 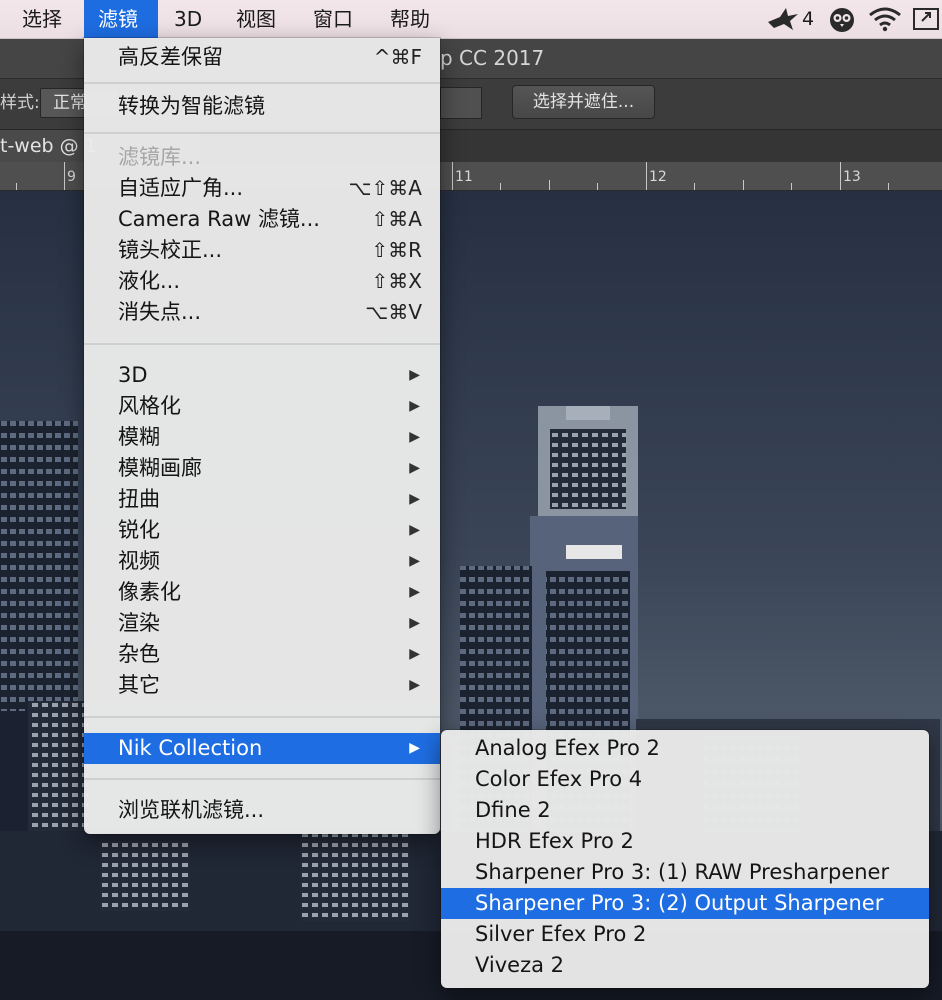 I want to click on menu-item-label: Nik Collection, so click(x=190, y=748).